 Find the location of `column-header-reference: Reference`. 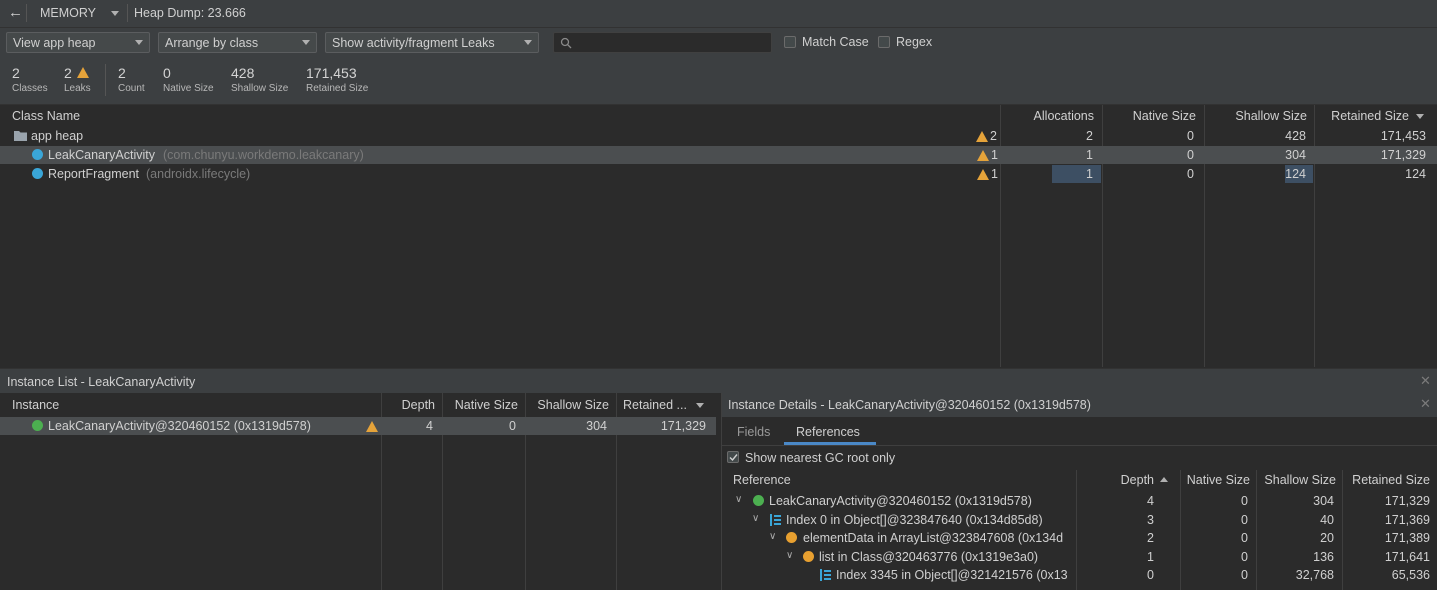

column-header-reference: Reference is located at coordinates (762, 480).